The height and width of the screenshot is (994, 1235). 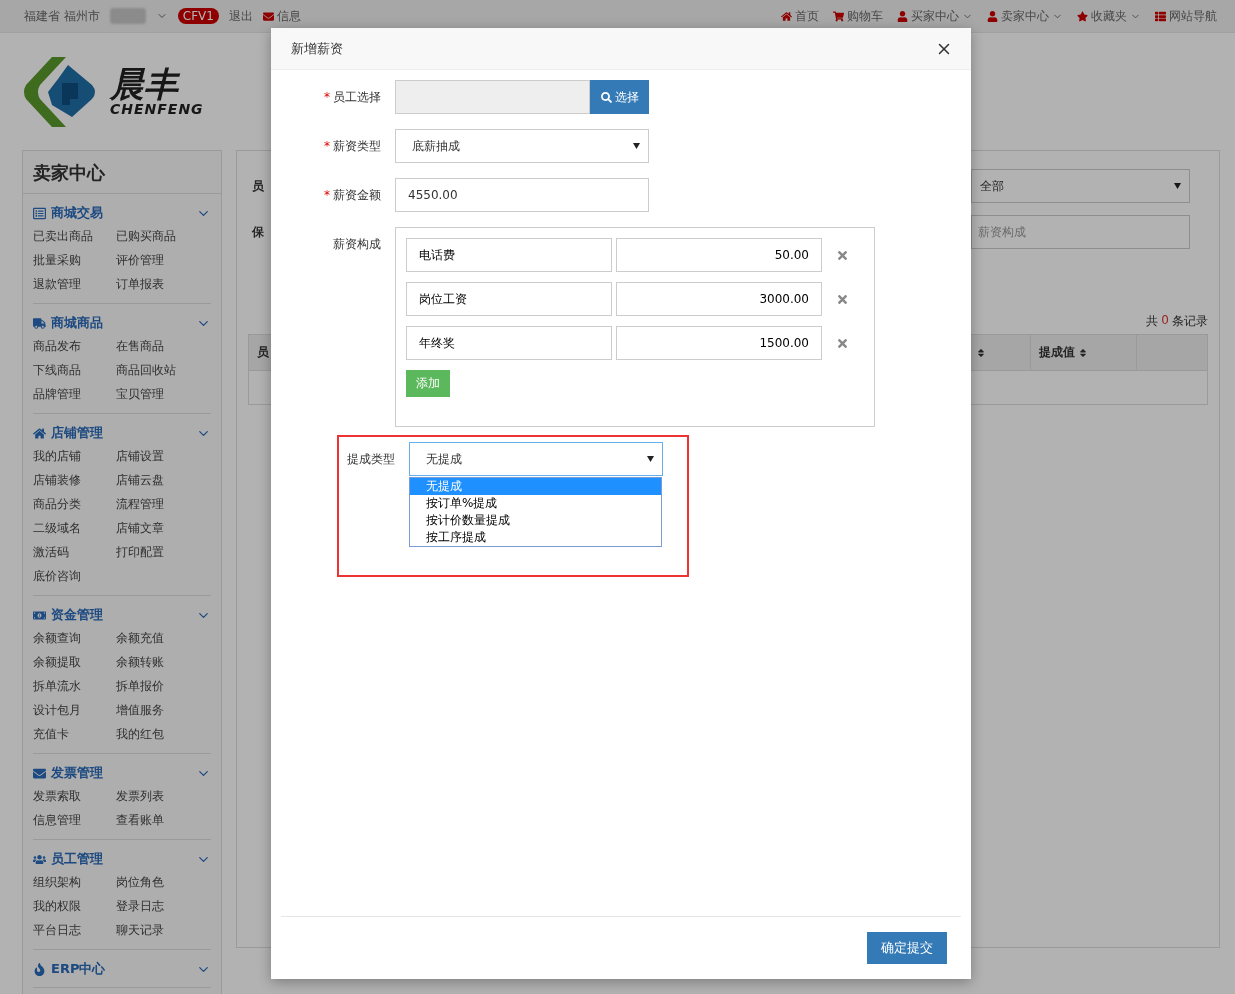 I want to click on sidebar-item: 商品分类, so click(x=57, y=504).